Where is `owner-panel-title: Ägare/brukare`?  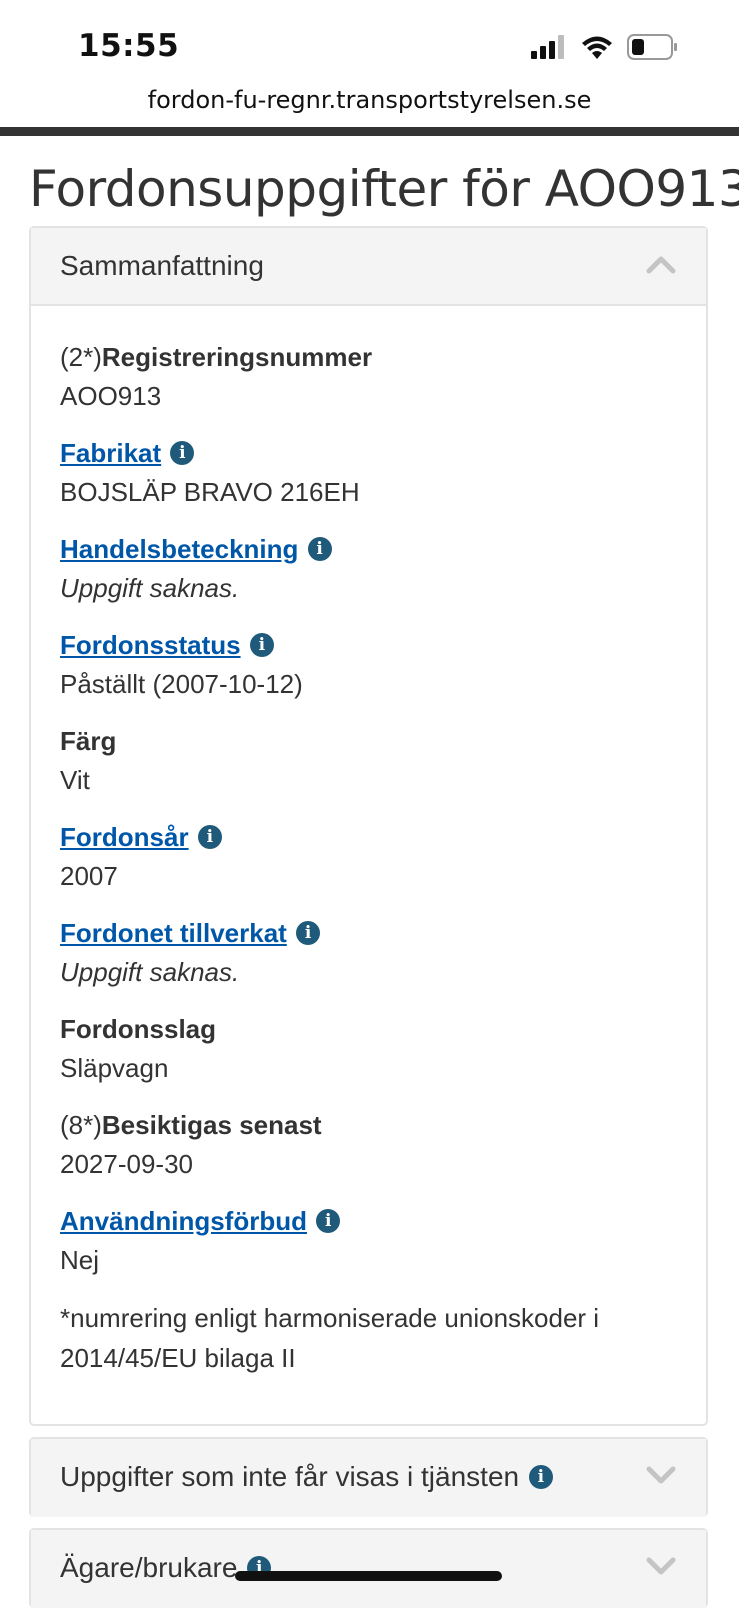
owner-panel-title: Ägare/brukare is located at coordinates (149, 1567).